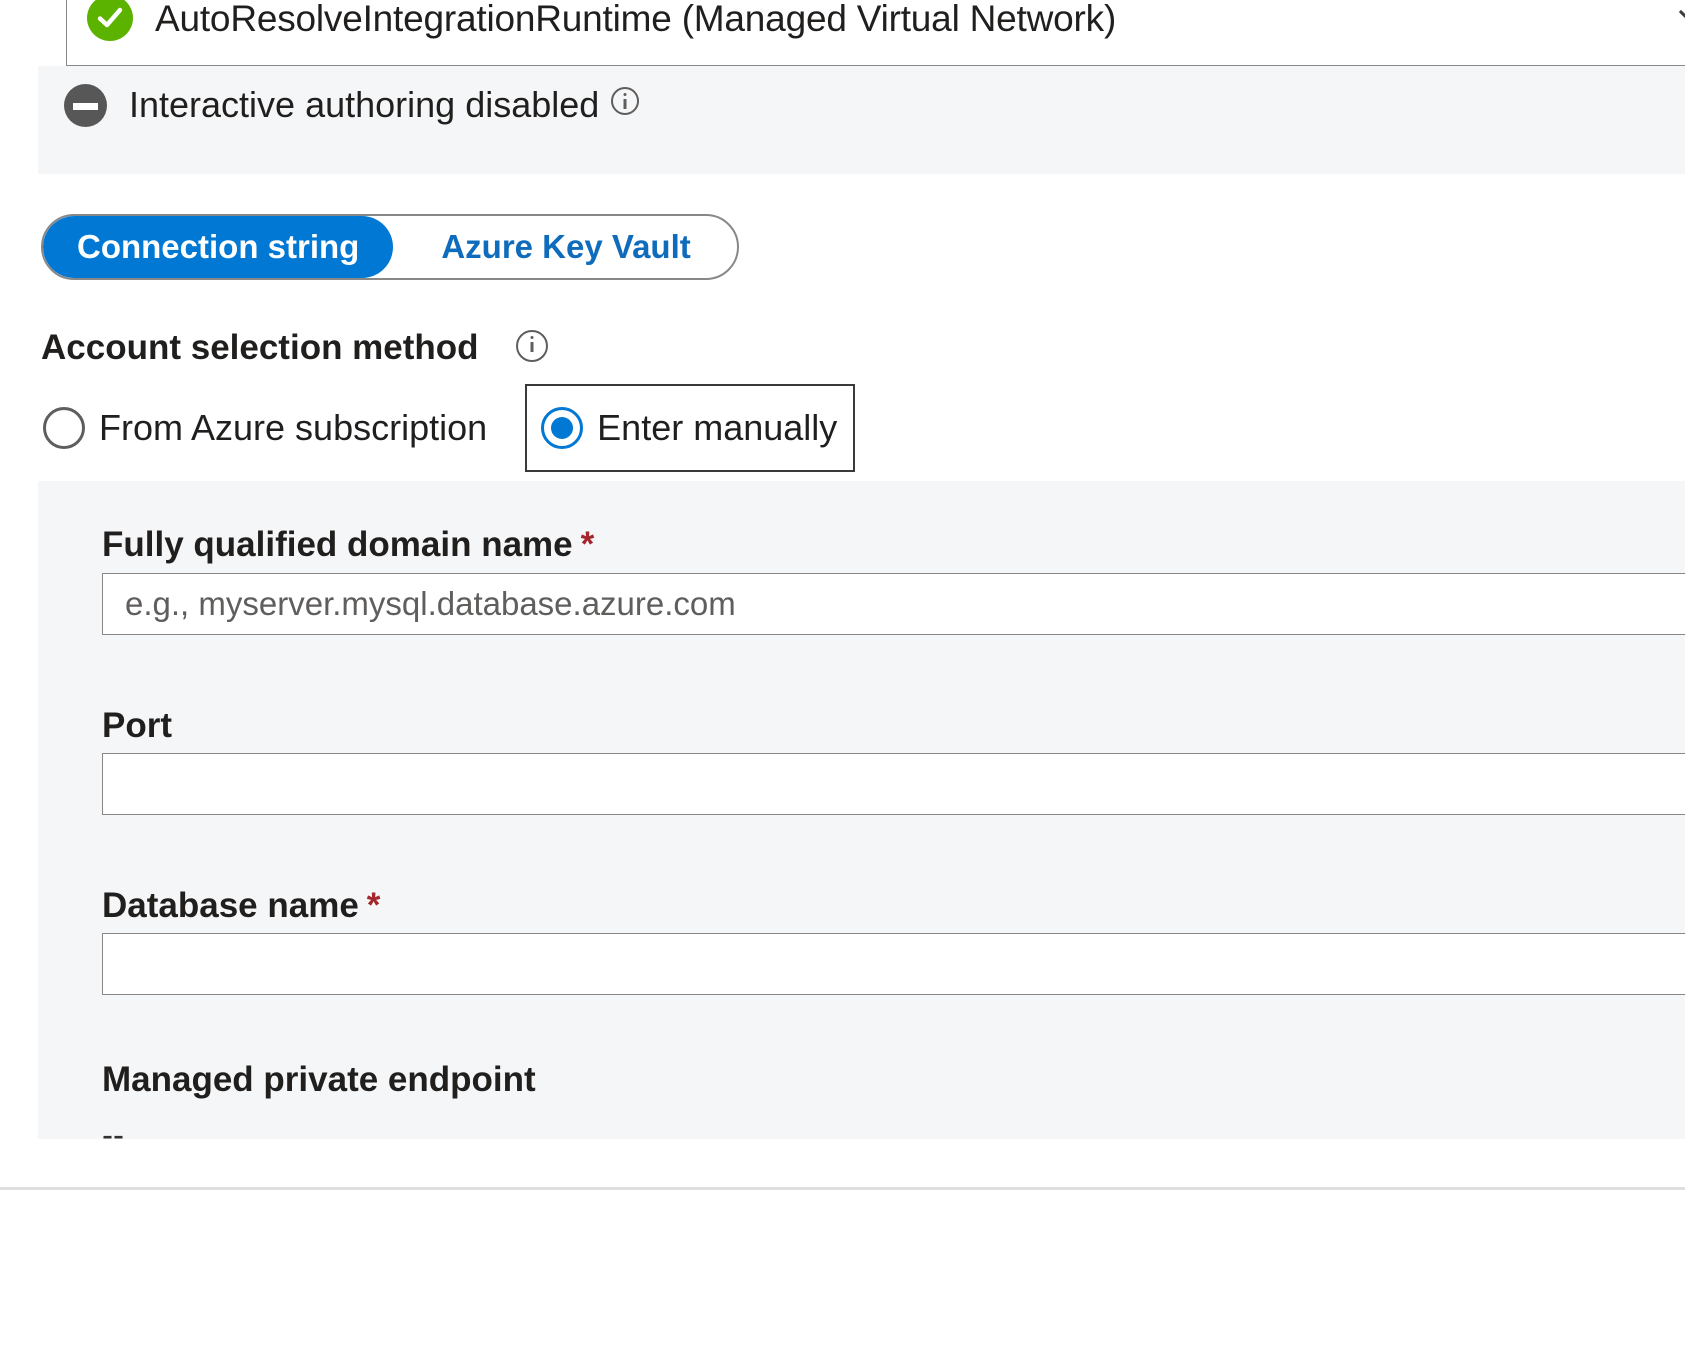  I want to click on database-name-label-text: Database name, so click(230, 905).